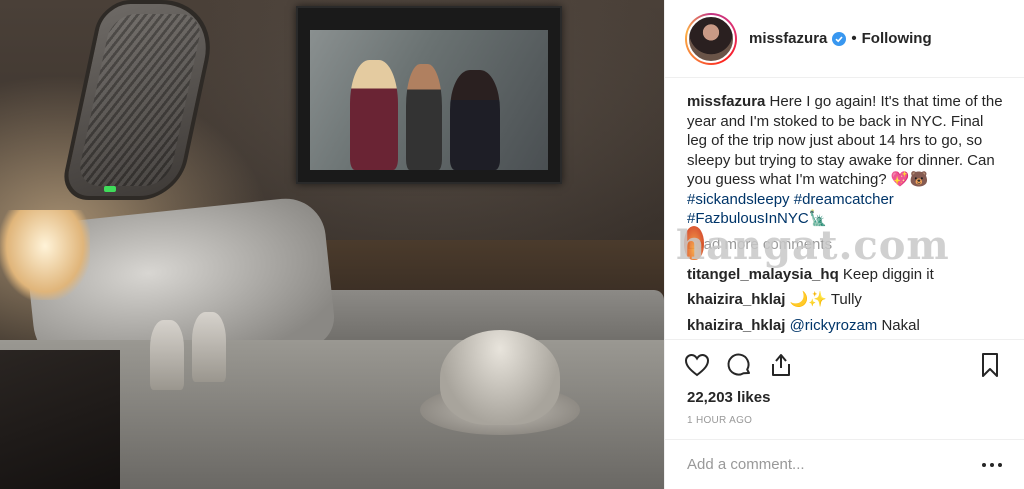 This screenshot has width=1024, height=489. What do you see at coordinates (739, 365) in the screenshot?
I see `comment-bubble-icon` at bounding box center [739, 365].